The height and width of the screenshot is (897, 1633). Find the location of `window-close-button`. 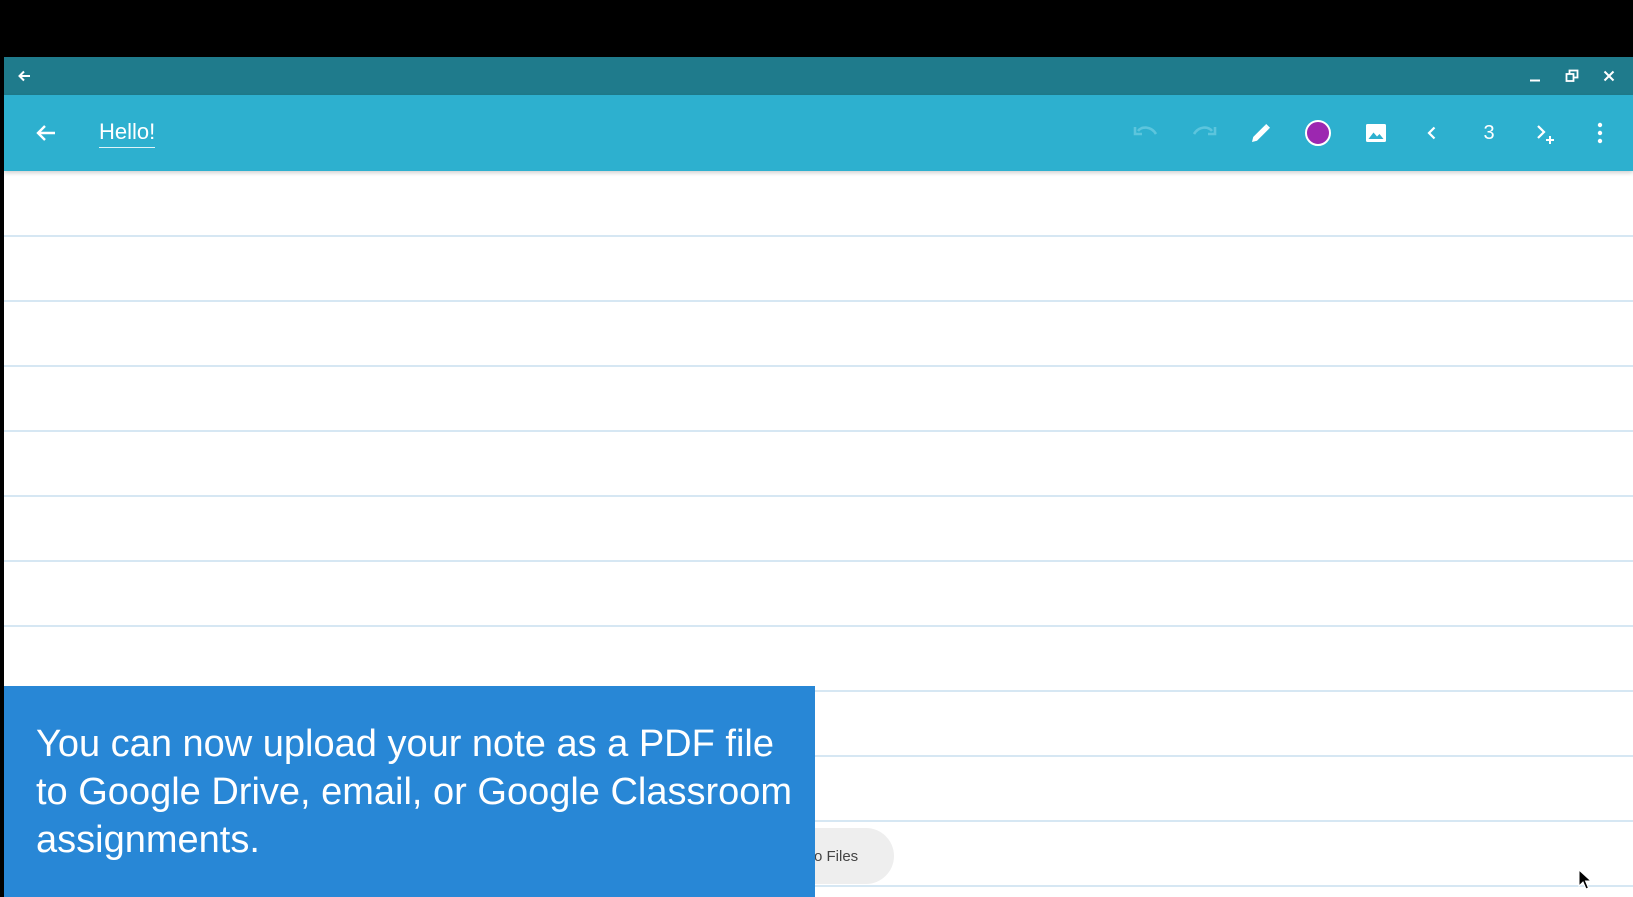

window-close-button is located at coordinates (1609, 76).